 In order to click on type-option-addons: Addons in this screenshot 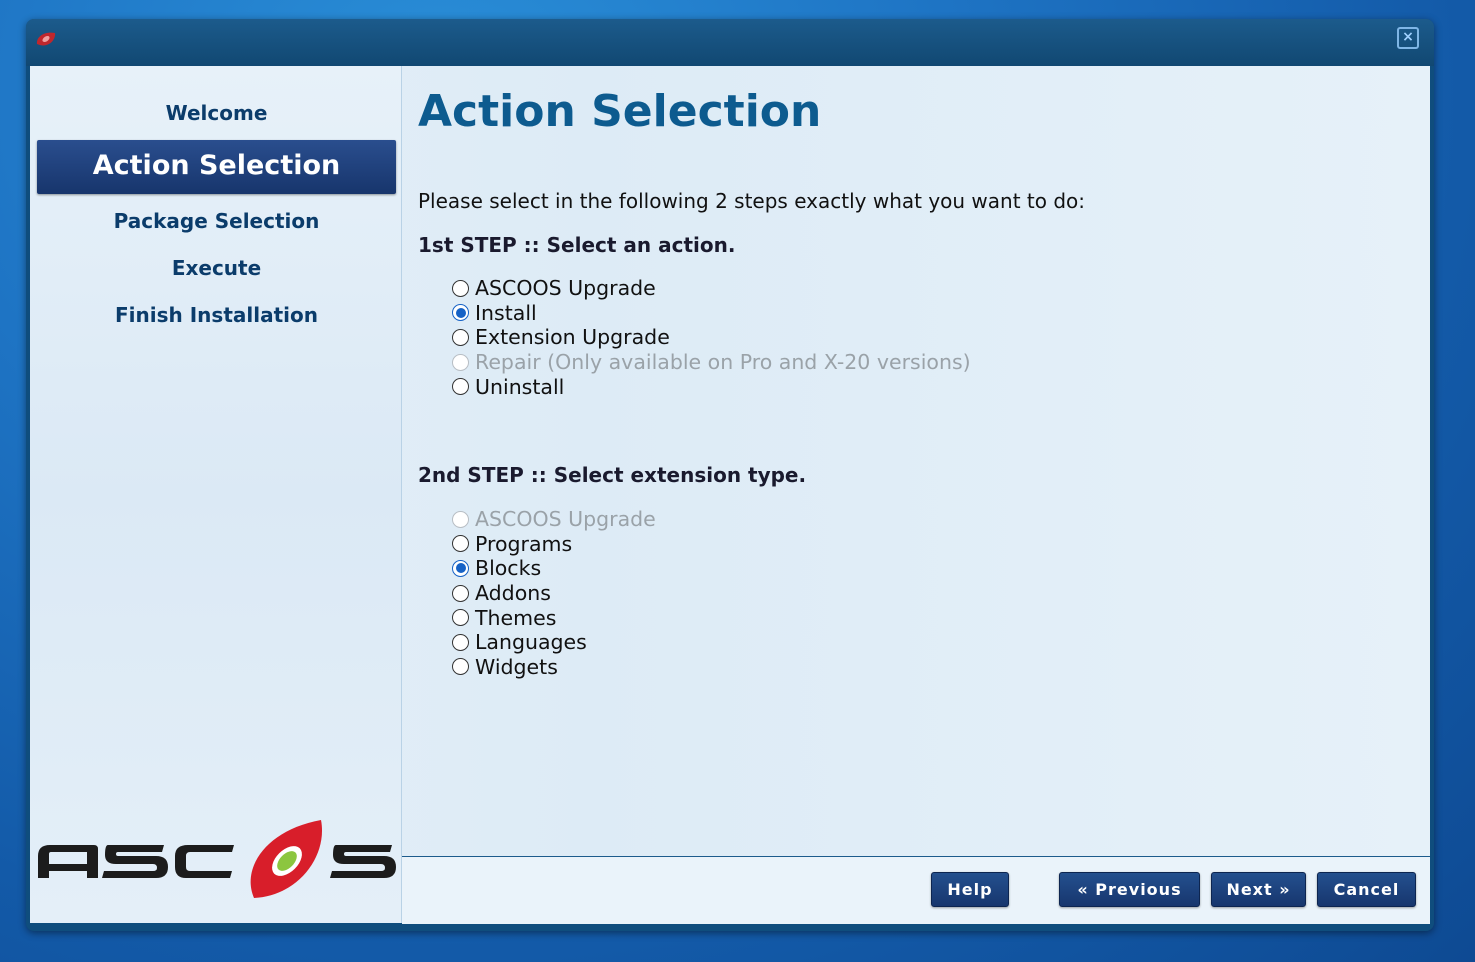, I will do `click(554, 593)`.